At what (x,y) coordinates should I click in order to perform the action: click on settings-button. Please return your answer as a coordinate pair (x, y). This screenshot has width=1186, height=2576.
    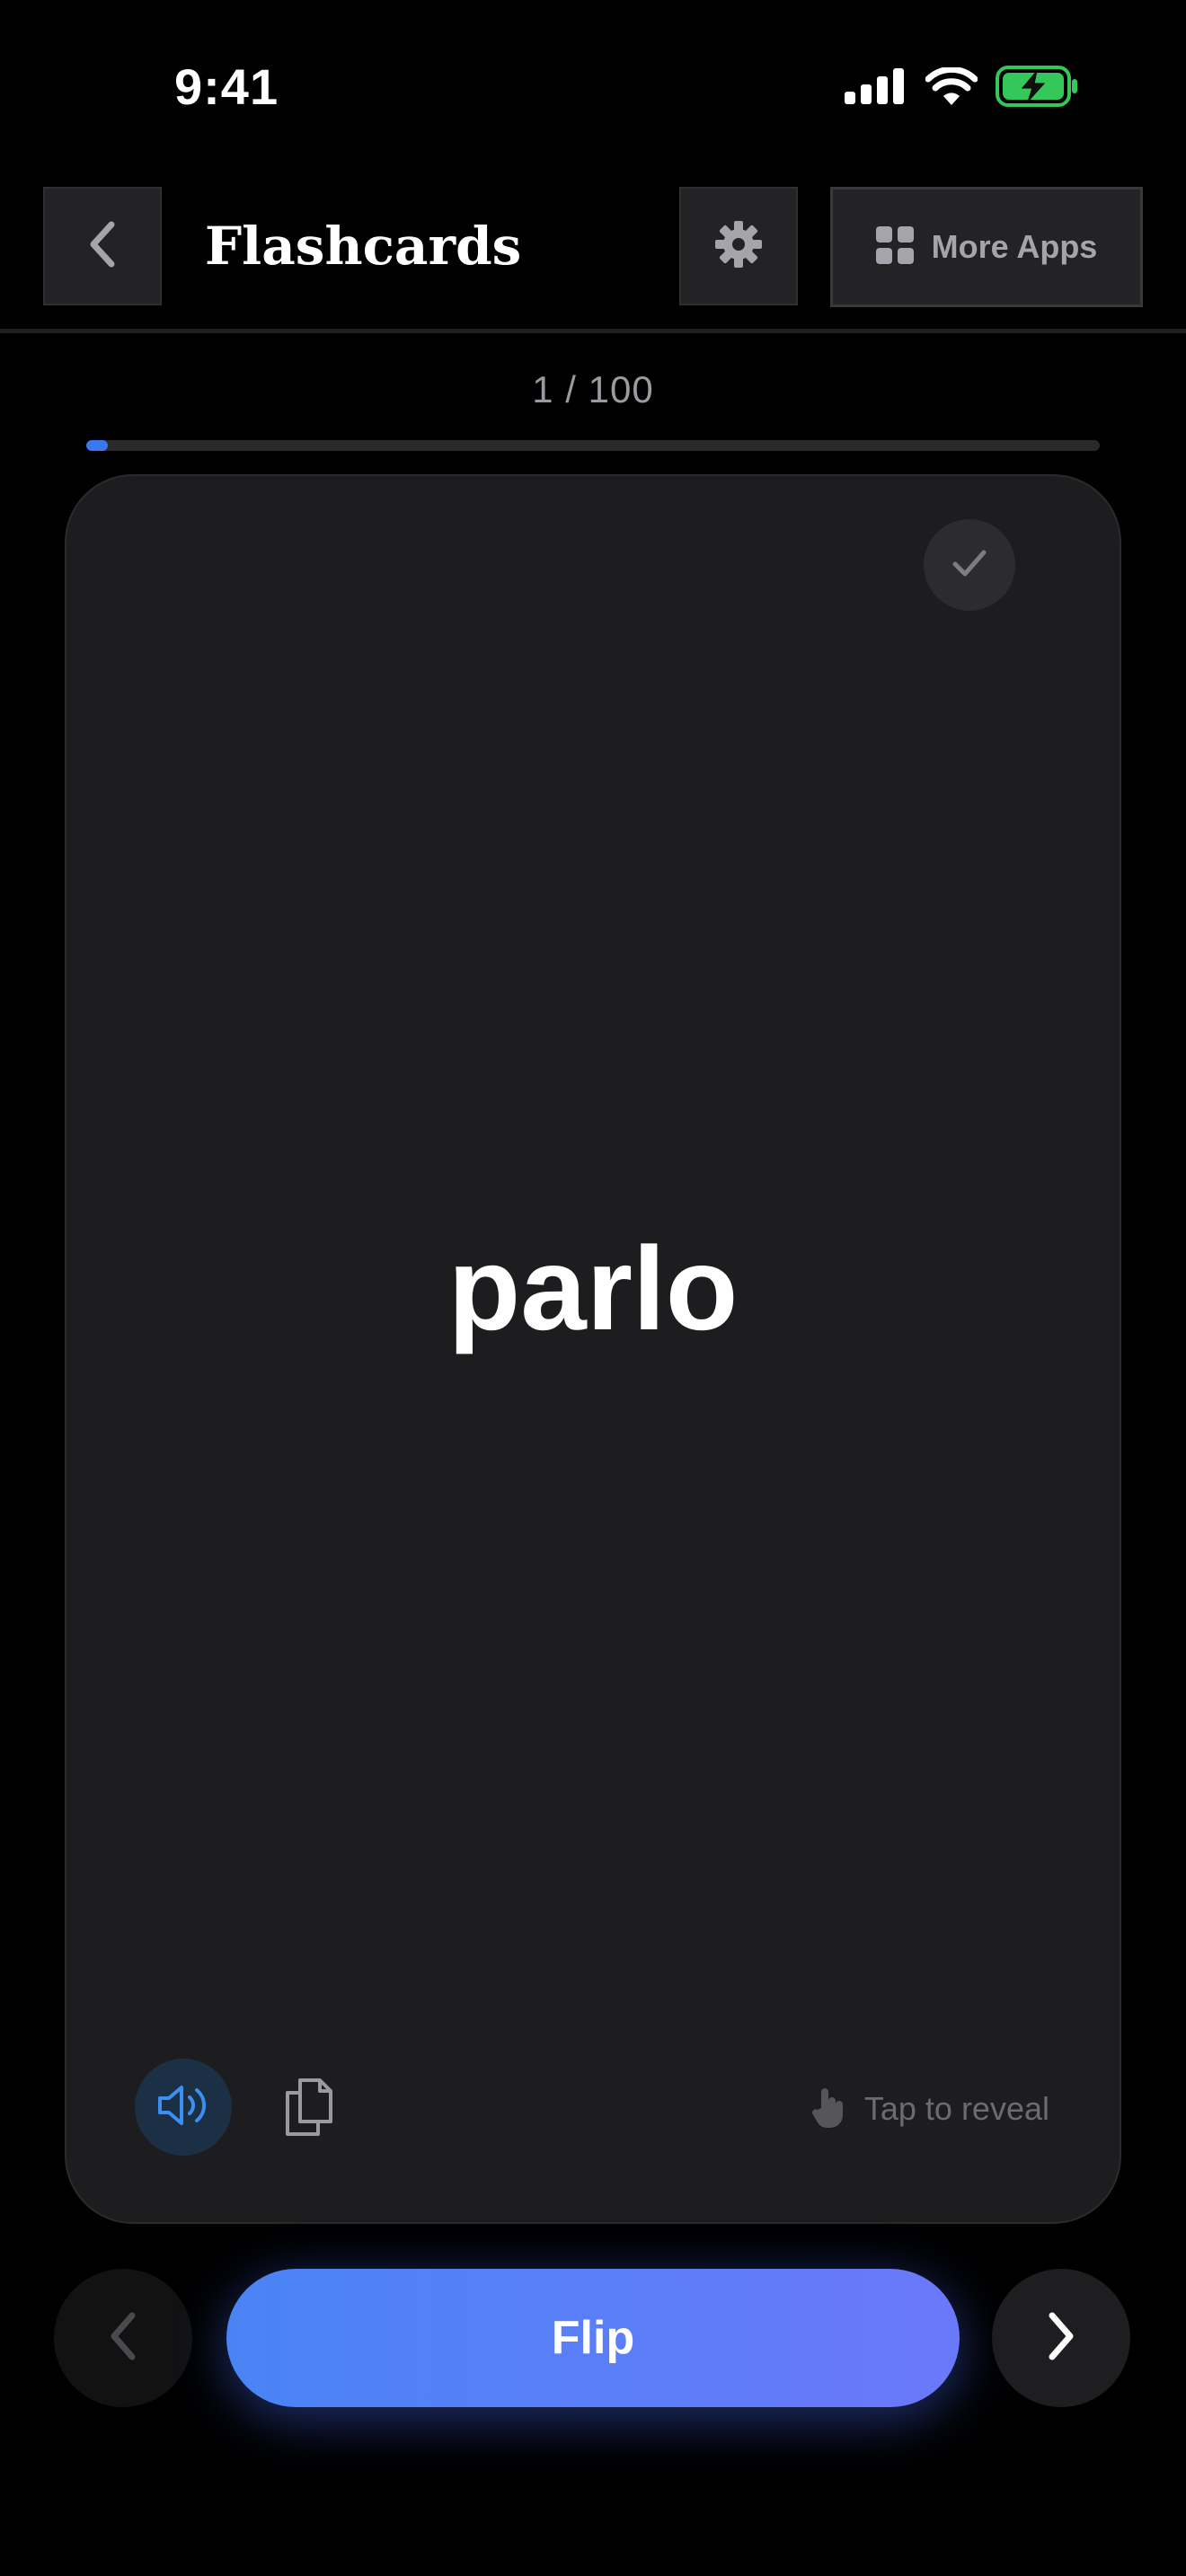
    Looking at the image, I should click on (738, 246).